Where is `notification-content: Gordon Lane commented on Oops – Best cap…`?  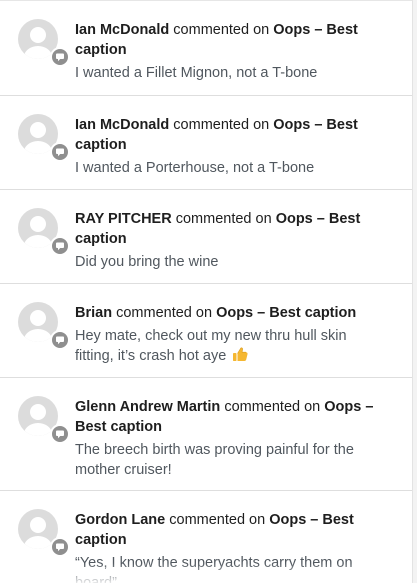 notification-content: Gordon Lane commented on Oops – Best cap… is located at coordinates (225, 546).